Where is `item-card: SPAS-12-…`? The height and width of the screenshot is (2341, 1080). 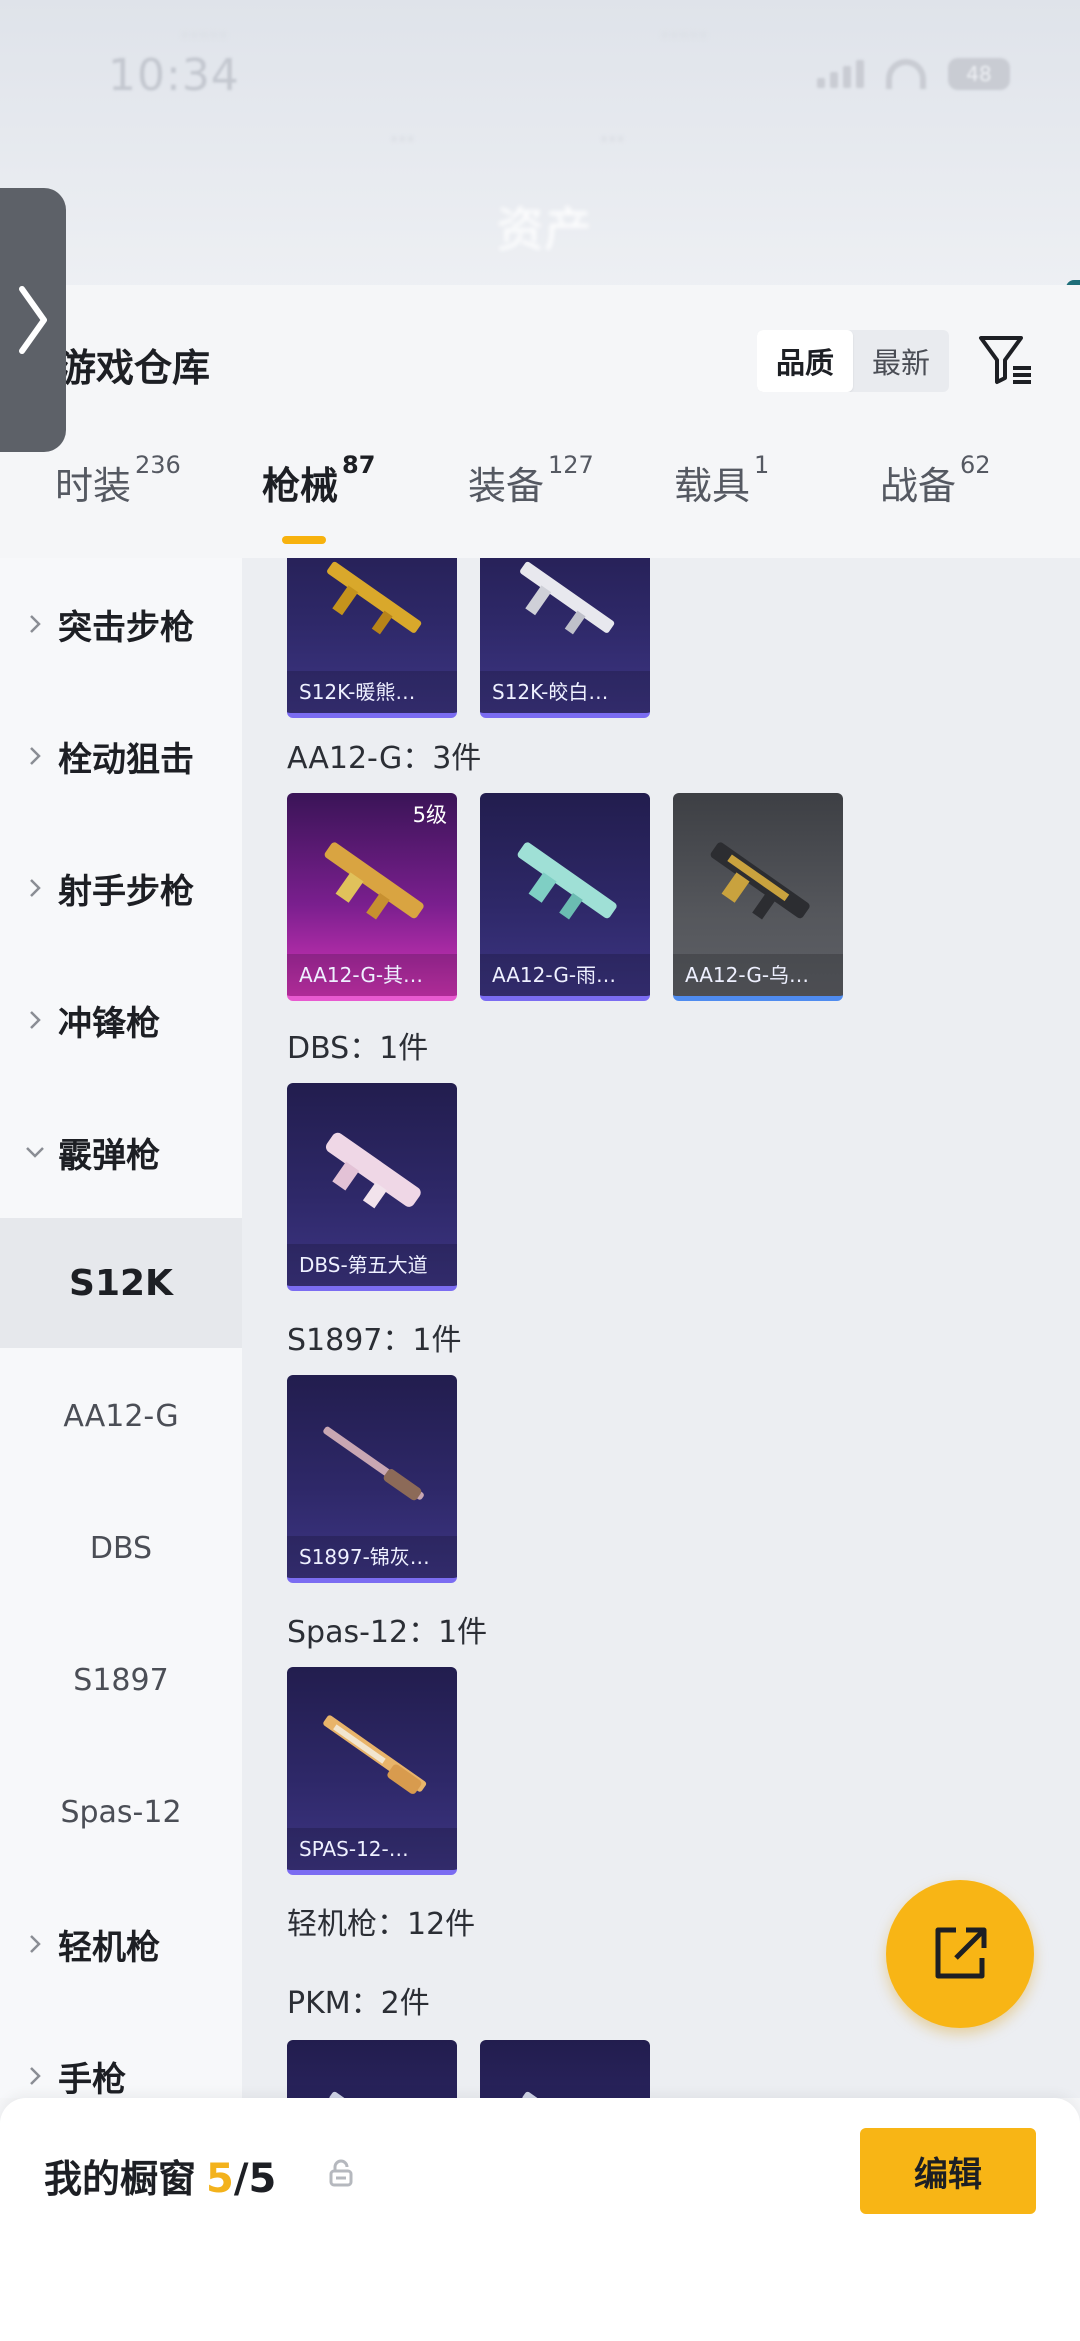
item-card: SPAS-12-… is located at coordinates (372, 1771).